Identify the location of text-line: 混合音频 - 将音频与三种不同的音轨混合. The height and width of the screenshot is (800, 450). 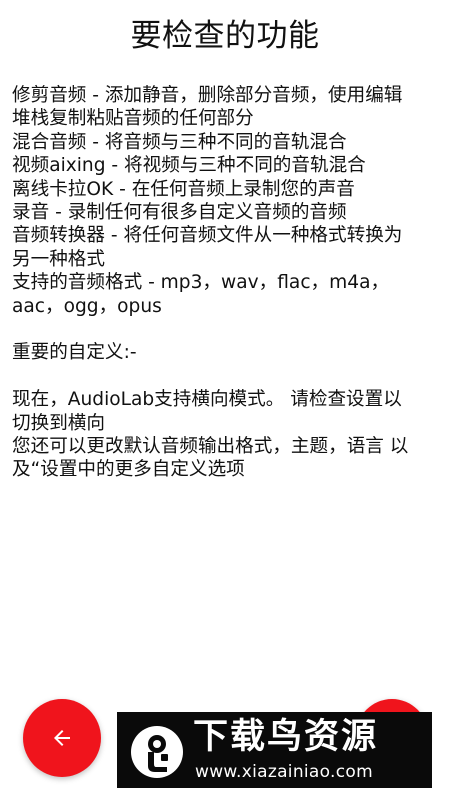
(179, 142).